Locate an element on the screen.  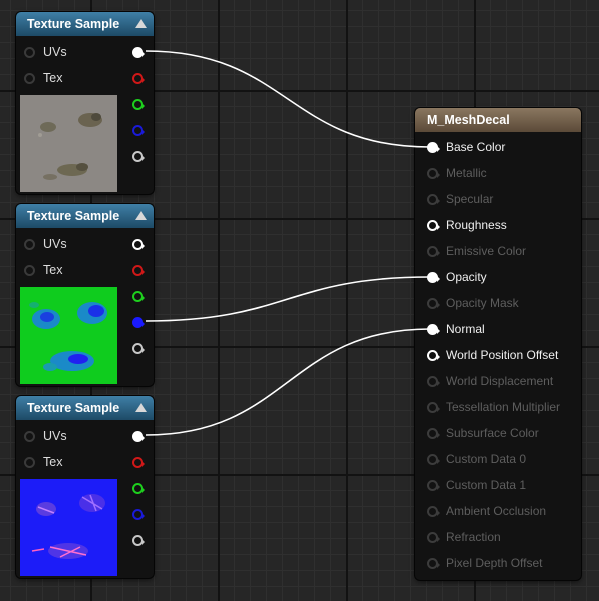
material-input-opacity-mask: Opacity Mask is located at coordinates (473, 303).